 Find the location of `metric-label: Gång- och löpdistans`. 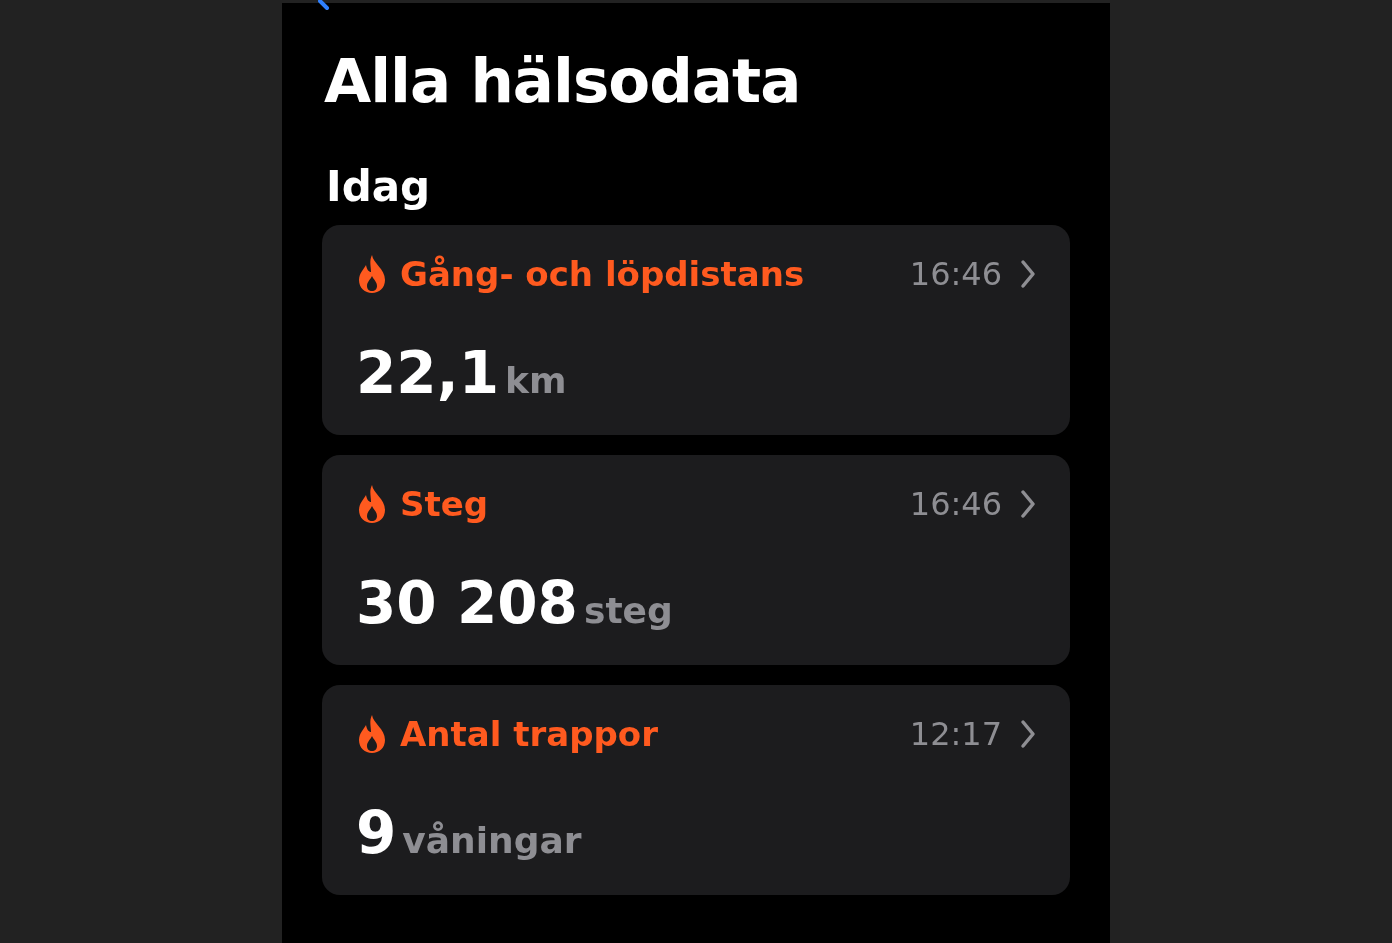

metric-label: Gång- och löpdistans is located at coordinates (603, 274).